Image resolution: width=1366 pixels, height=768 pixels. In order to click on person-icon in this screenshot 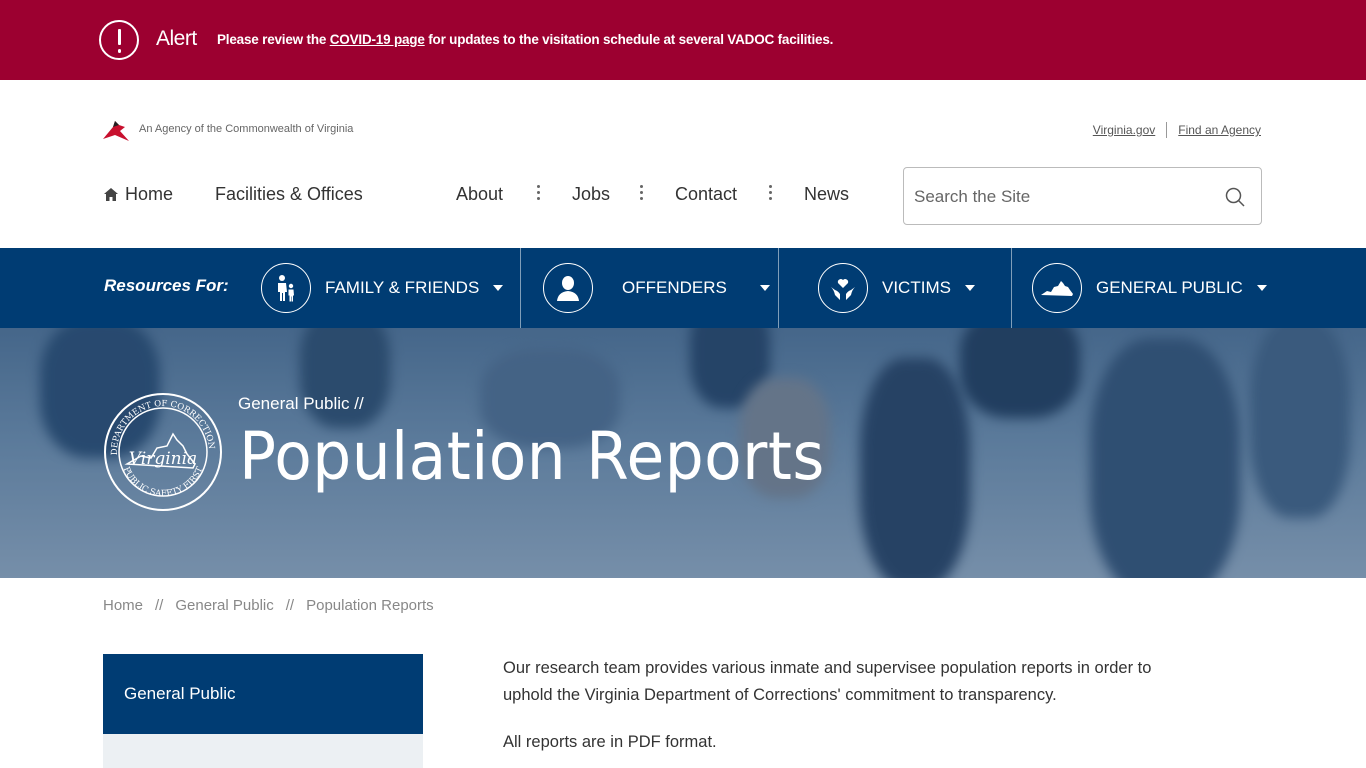, I will do `click(568, 288)`.